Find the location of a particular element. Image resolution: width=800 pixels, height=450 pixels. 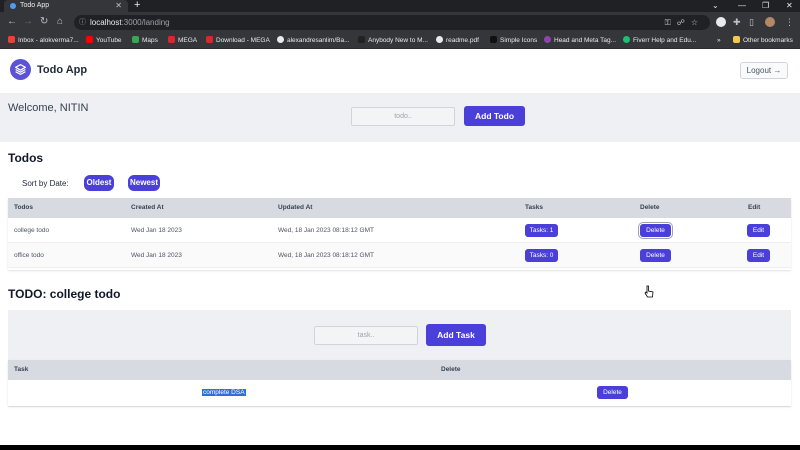

profile-avatar is located at coordinates (770, 22).